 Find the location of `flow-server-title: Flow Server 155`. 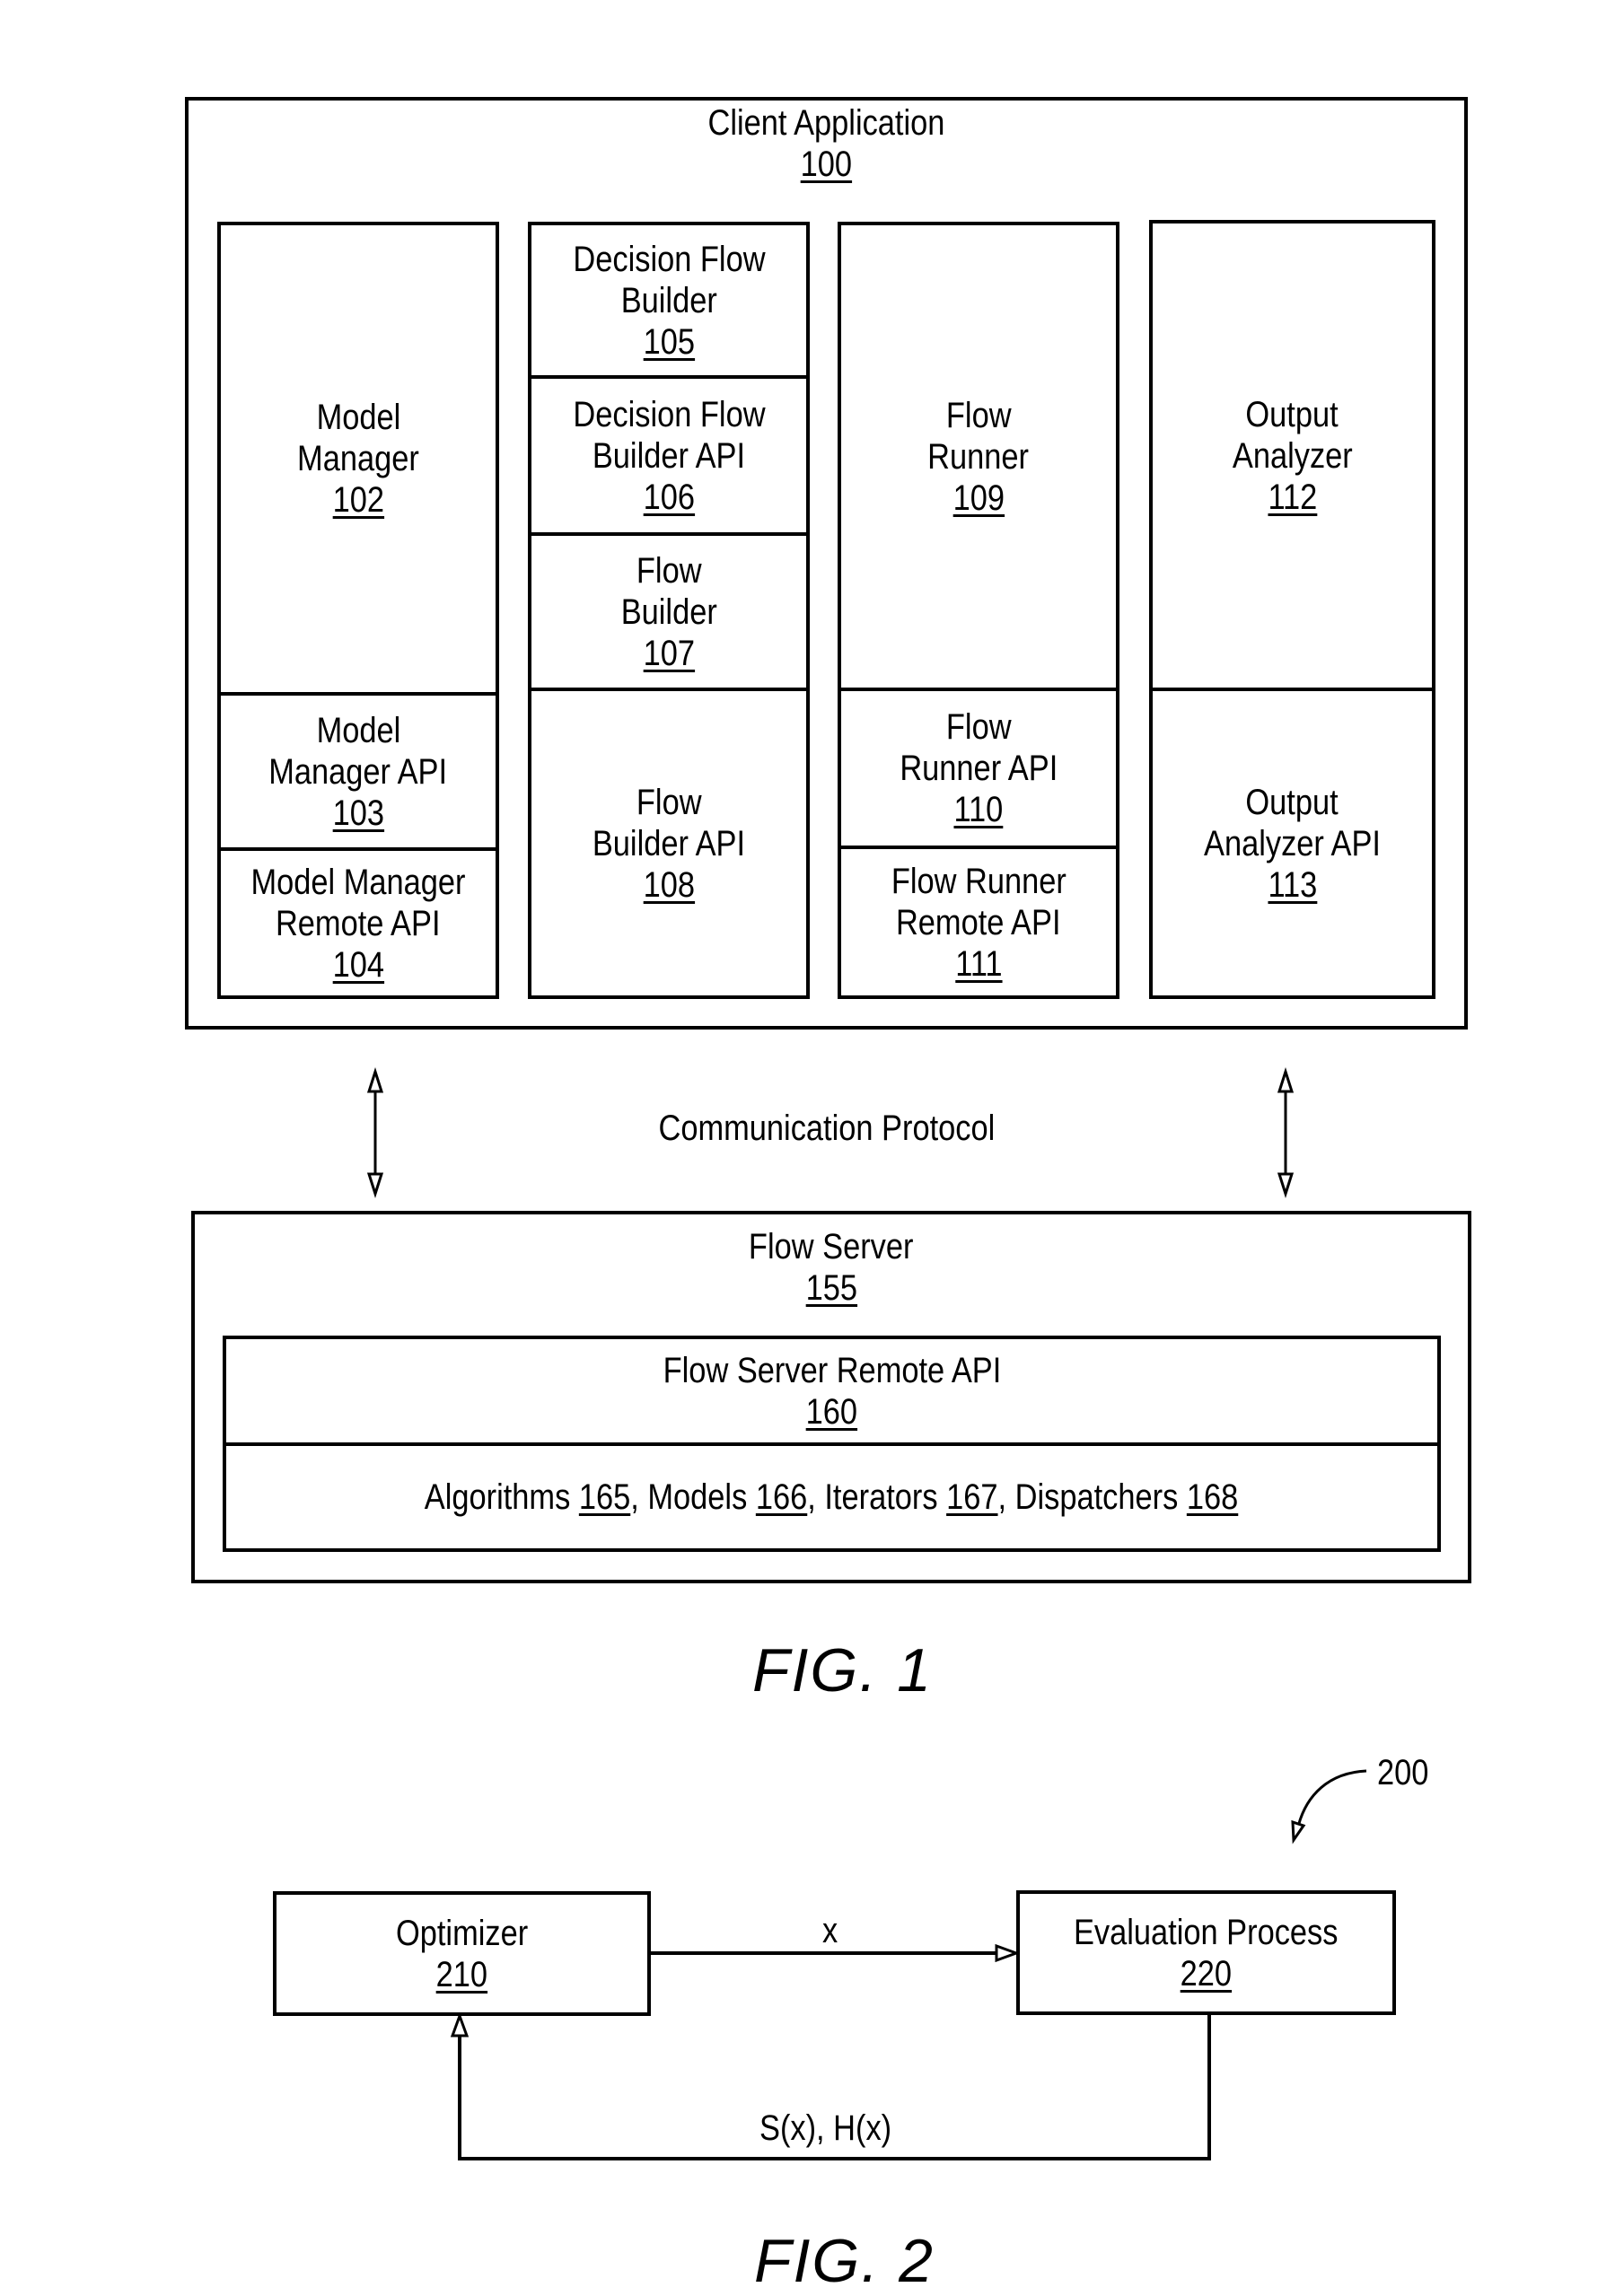

flow-server-title: Flow Server 155 is located at coordinates (831, 1267).